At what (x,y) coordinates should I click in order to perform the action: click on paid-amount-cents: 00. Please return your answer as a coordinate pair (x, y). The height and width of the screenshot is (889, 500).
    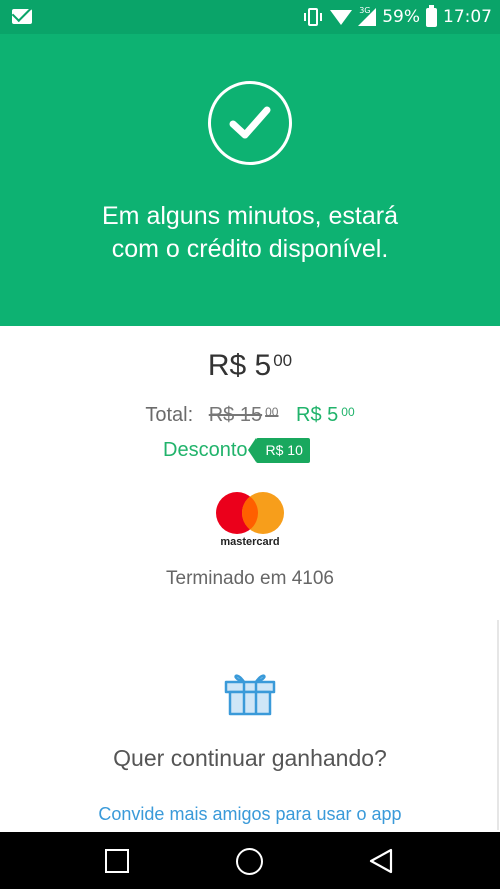
    Looking at the image, I should click on (283, 360).